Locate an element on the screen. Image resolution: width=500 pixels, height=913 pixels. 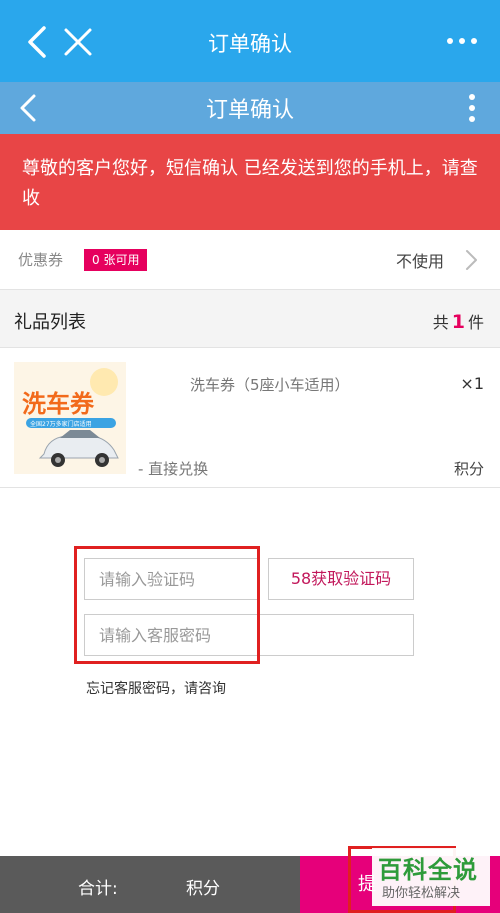
chevron-right-icon is located at coordinates (471, 260).